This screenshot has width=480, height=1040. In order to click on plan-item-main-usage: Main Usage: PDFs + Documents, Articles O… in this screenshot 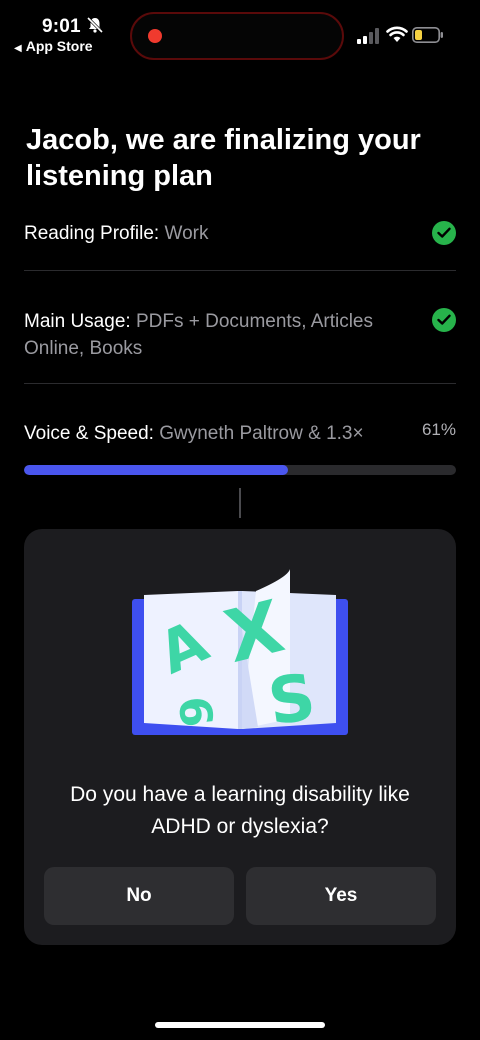, I will do `click(219, 335)`.